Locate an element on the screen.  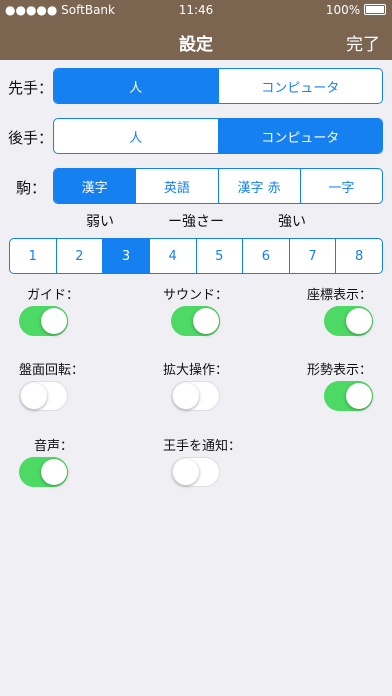
strength-title-label: ー強さー is located at coordinates (196, 222).